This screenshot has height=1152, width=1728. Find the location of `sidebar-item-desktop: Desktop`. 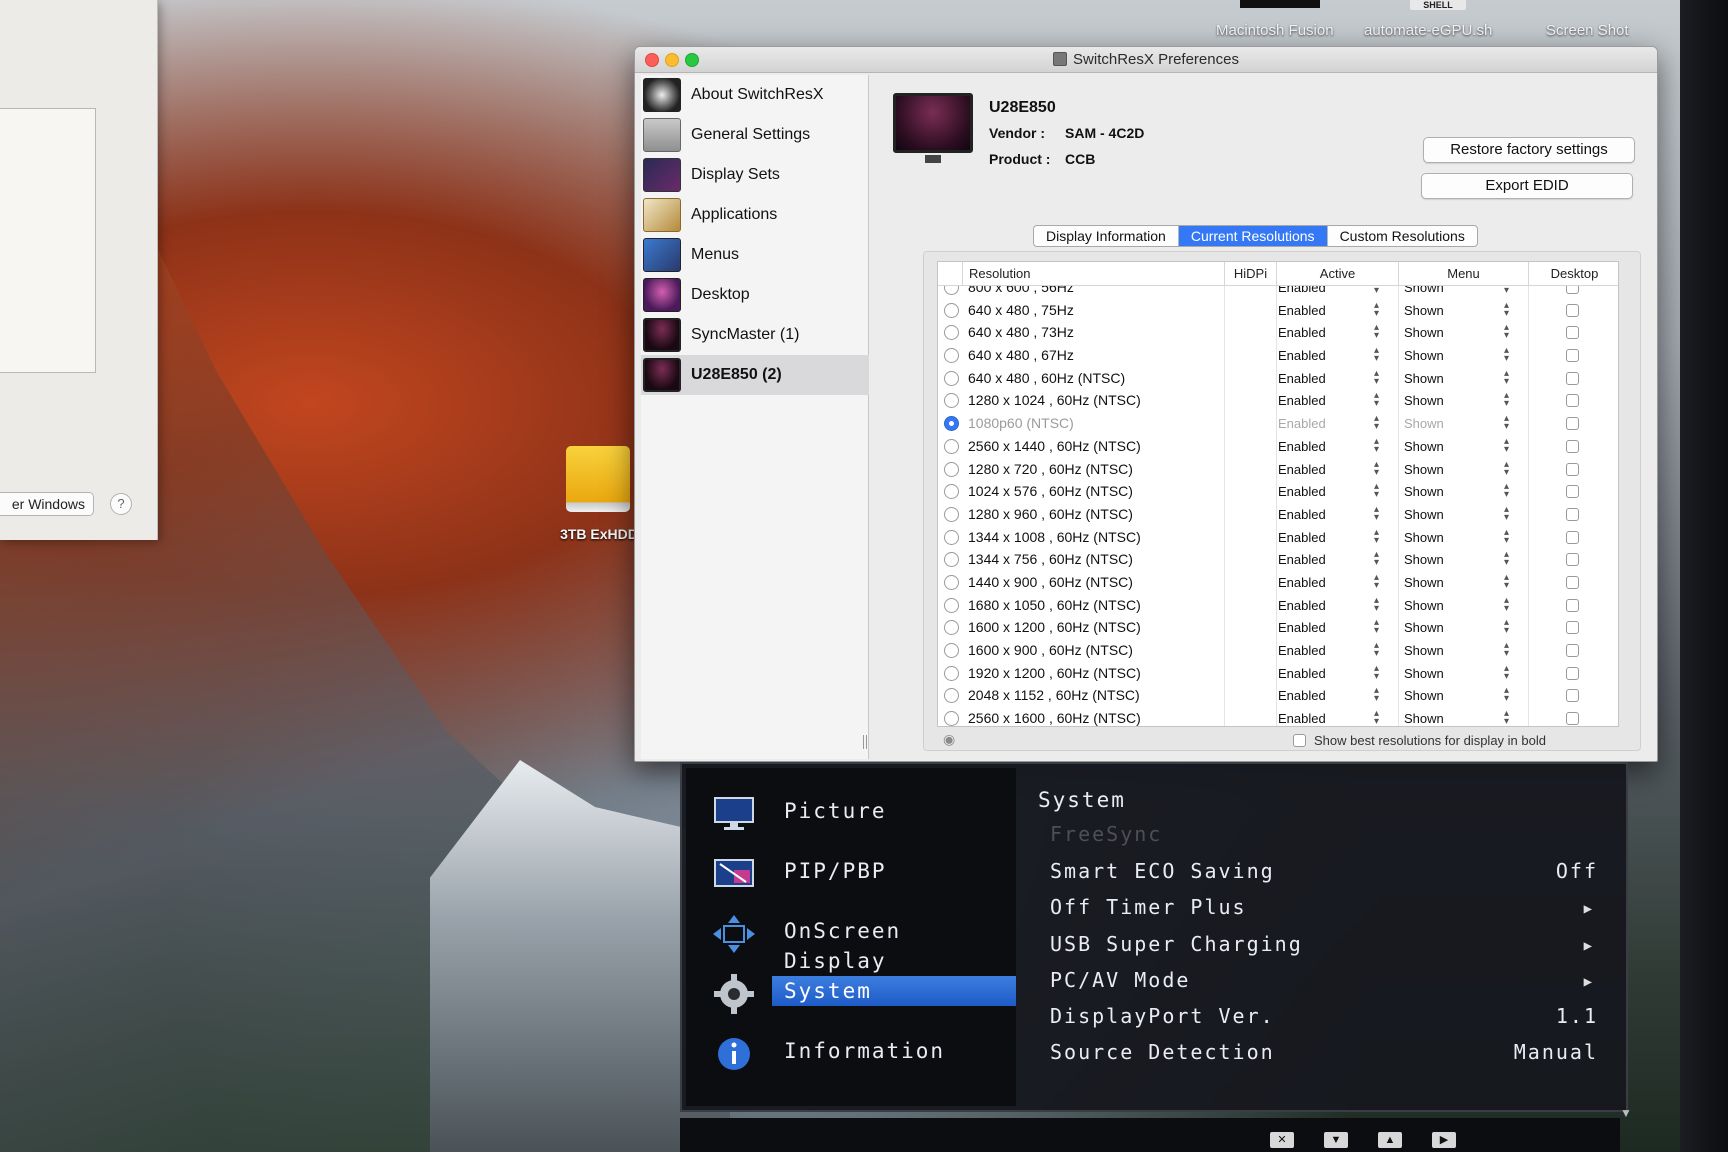

sidebar-item-desktop: Desktop is located at coordinates (755, 295).